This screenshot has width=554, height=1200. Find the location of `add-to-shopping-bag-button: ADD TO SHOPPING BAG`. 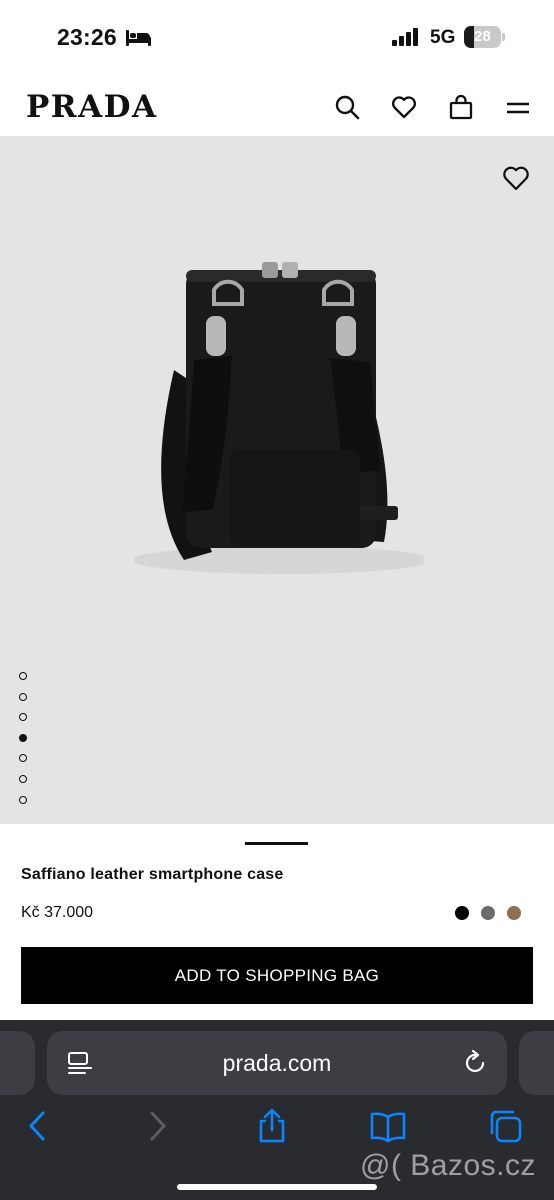

add-to-shopping-bag-button: ADD TO SHOPPING BAG is located at coordinates (277, 975).